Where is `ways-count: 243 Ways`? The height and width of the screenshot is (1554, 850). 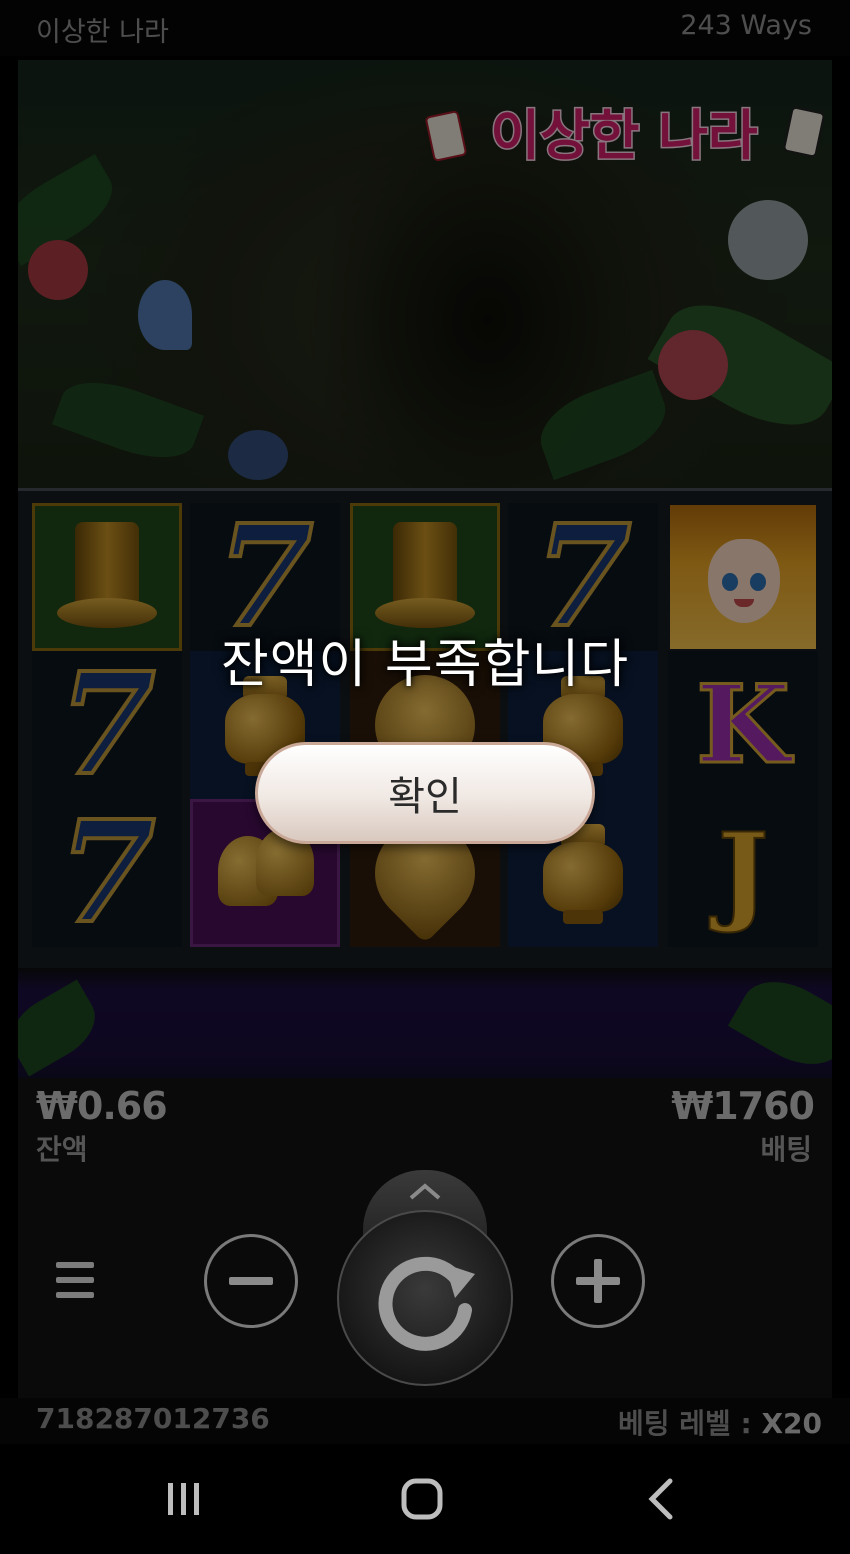 ways-count: 243 Ways is located at coordinates (746, 25).